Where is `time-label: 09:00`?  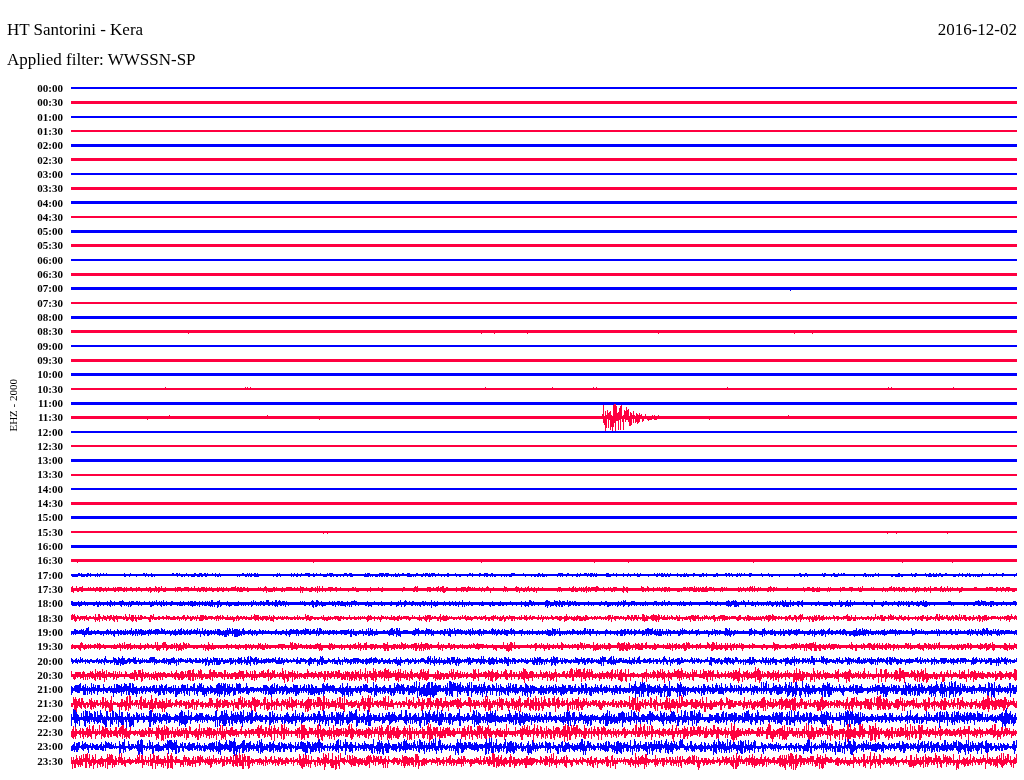 time-label: 09:00 is located at coordinates (50, 345).